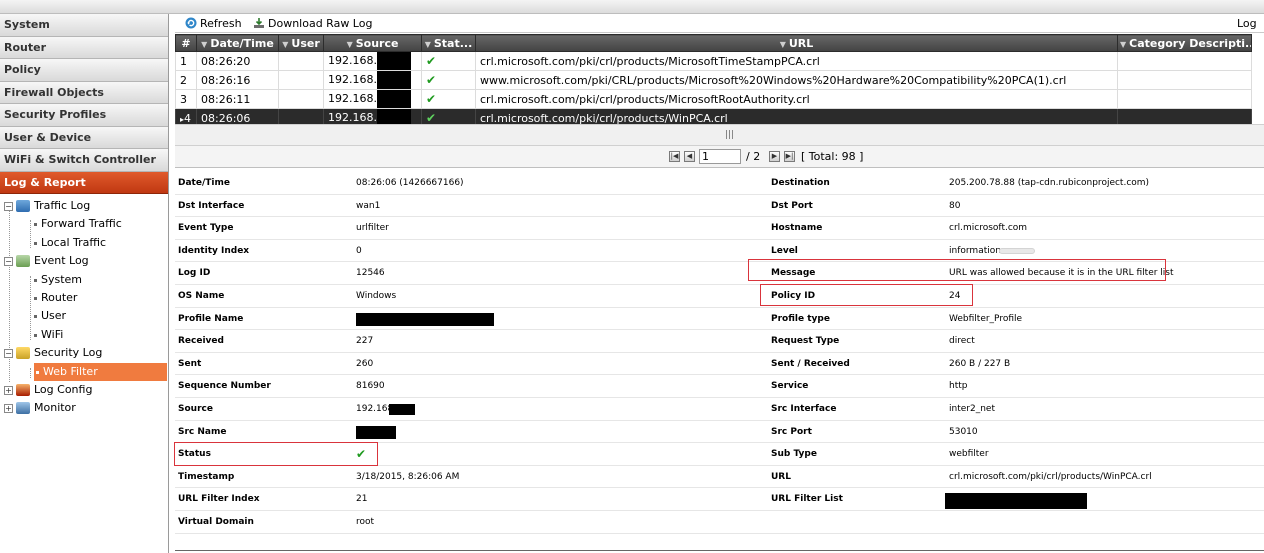 This screenshot has width=1264, height=553. What do you see at coordinates (48, 390) in the screenshot?
I see `tree-log-config: + Log Config` at bounding box center [48, 390].